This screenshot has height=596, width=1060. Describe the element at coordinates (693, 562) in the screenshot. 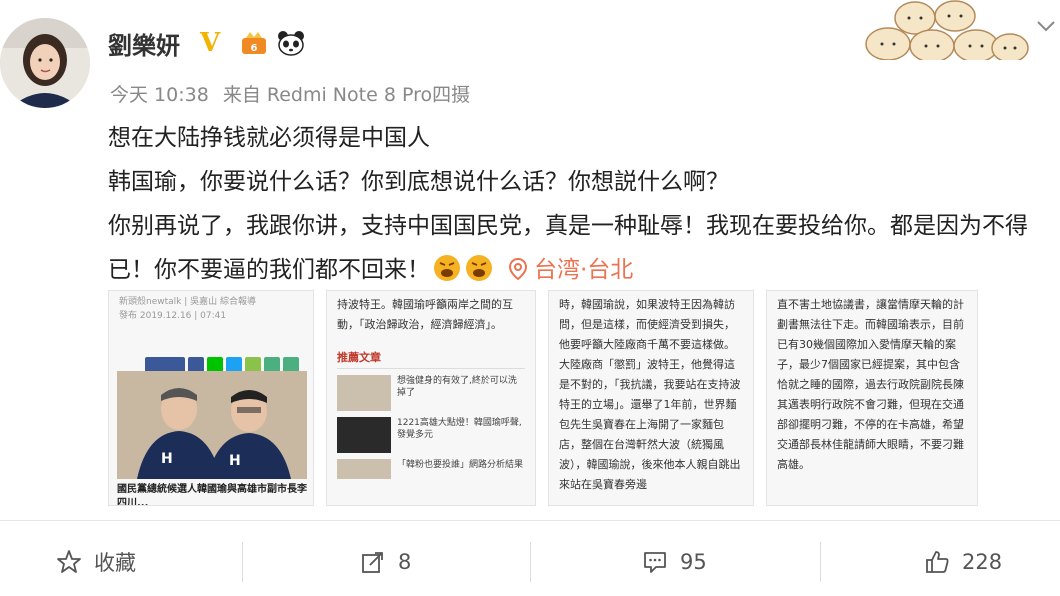

I see `comment-count: 95` at that location.